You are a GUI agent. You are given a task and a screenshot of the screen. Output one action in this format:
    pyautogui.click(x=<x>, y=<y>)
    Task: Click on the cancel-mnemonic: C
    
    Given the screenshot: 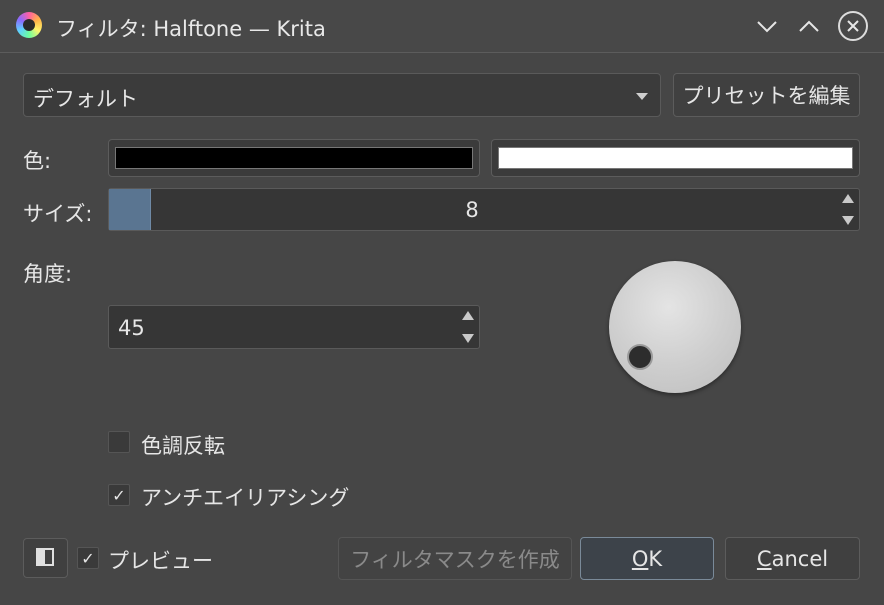 What is the action you would take?
    pyautogui.click(x=764, y=558)
    